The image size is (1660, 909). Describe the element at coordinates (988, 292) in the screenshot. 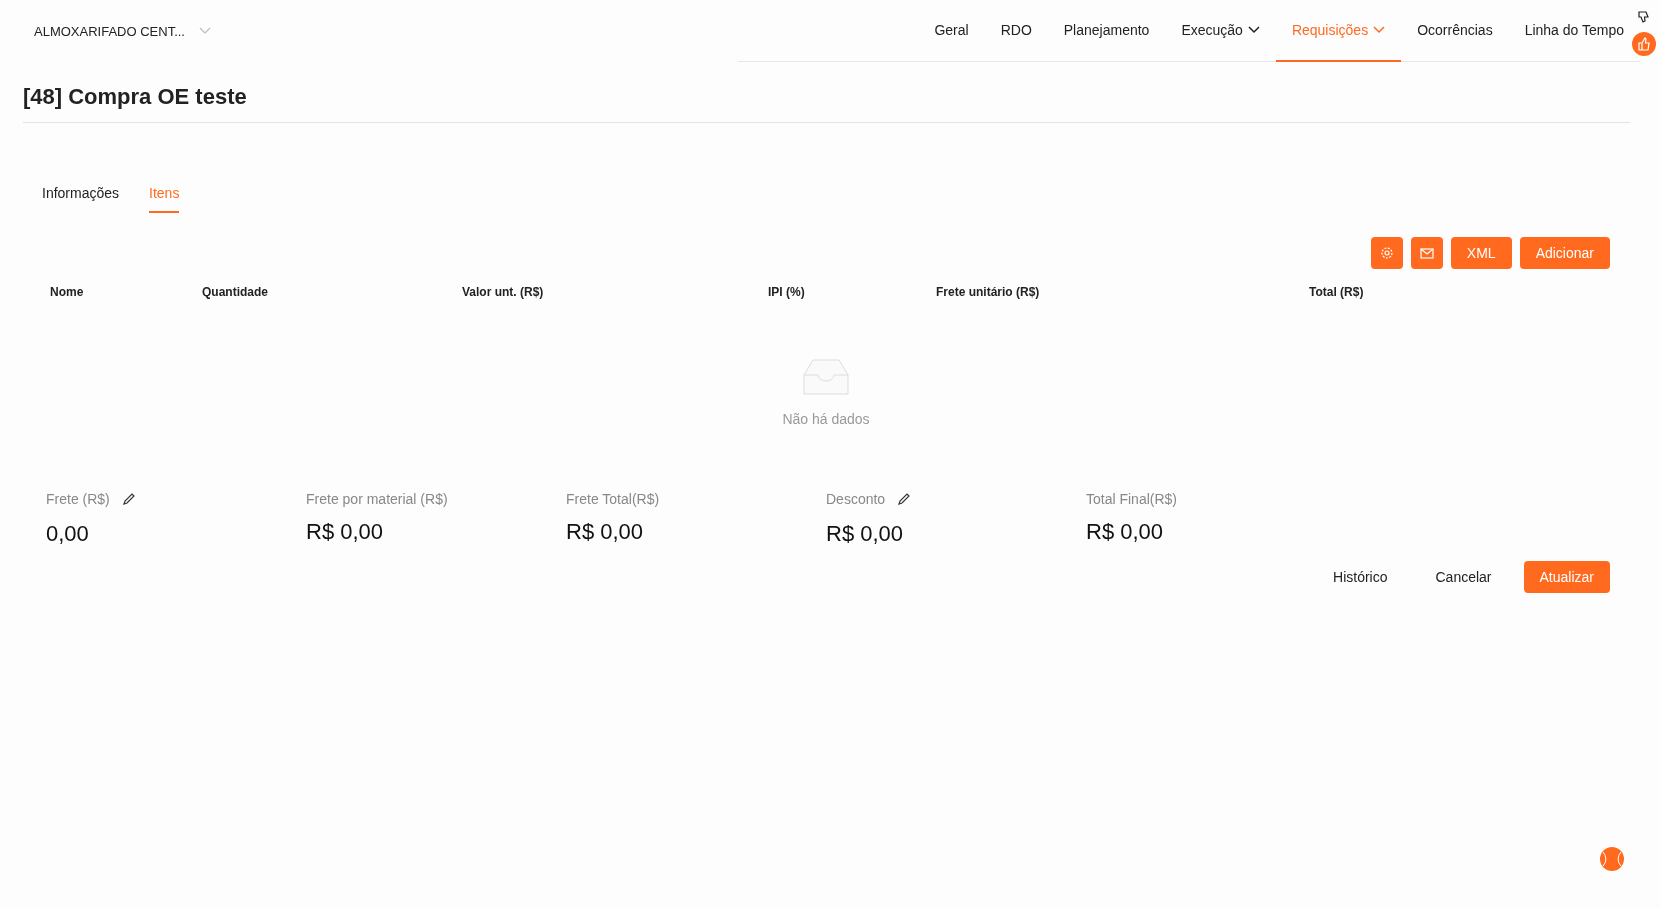

I see `column-header: Frete unitário (R$)` at that location.